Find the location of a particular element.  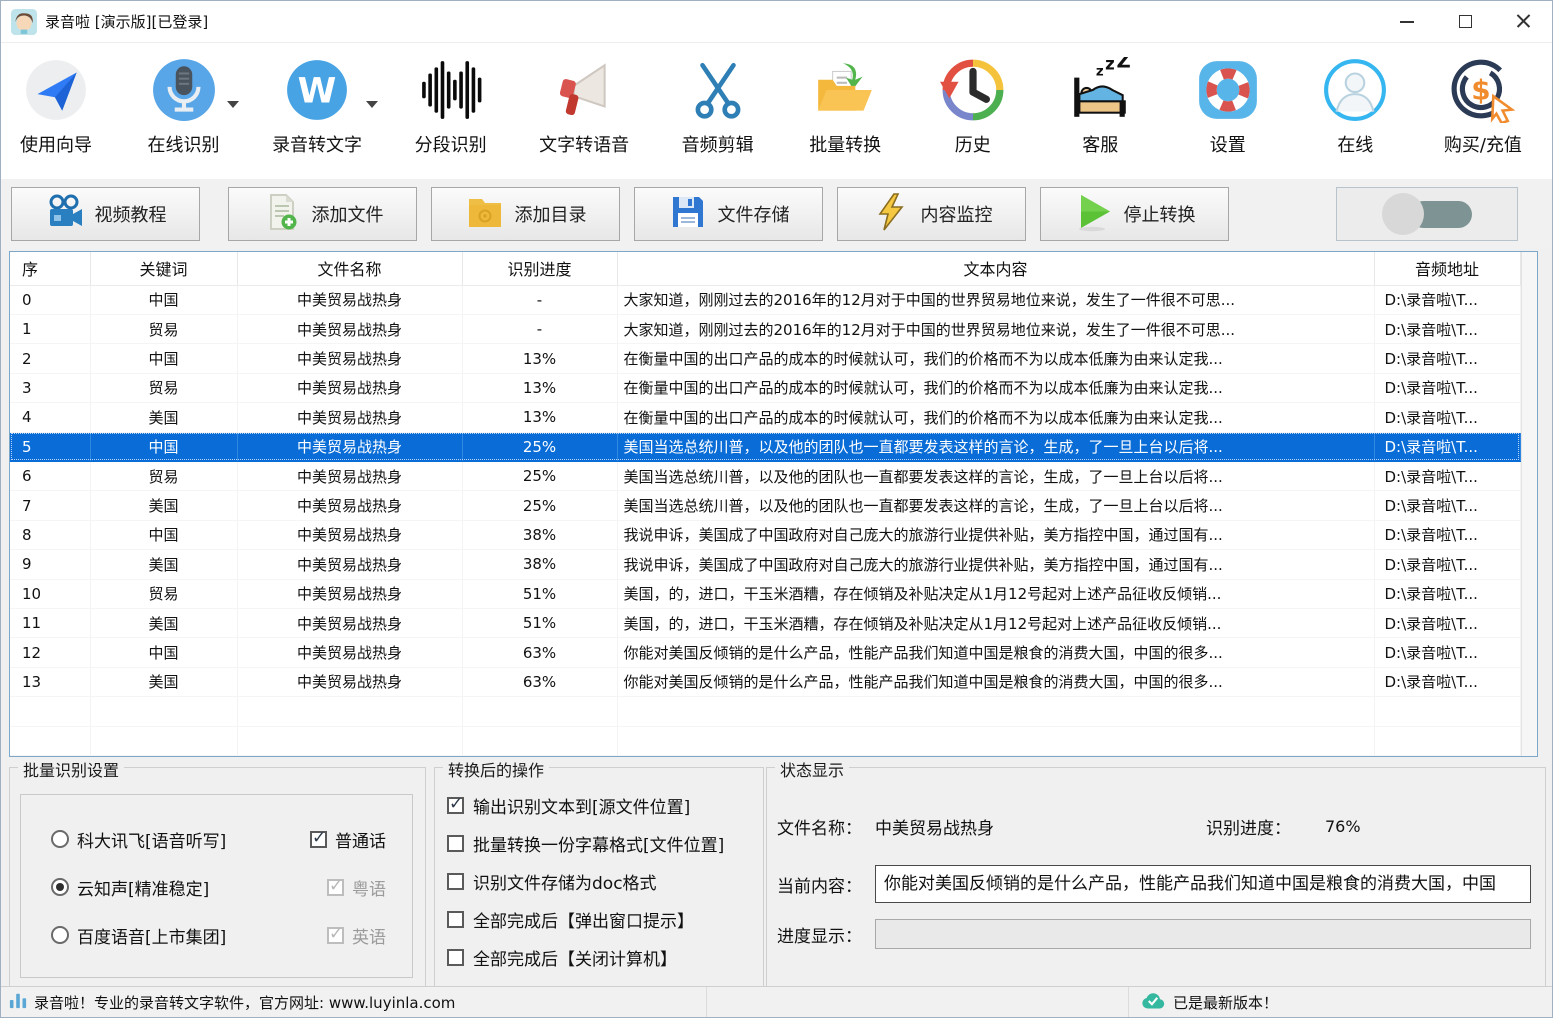

col-header-progress: 识别进度 is located at coordinates (540, 269).